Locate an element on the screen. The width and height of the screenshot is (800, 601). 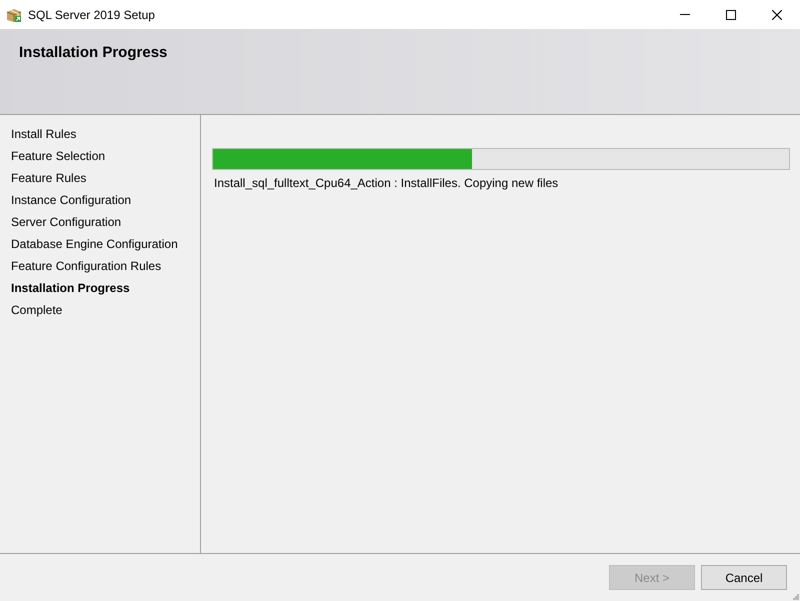
step-label: Install Rules is located at coordinates (43, 134).